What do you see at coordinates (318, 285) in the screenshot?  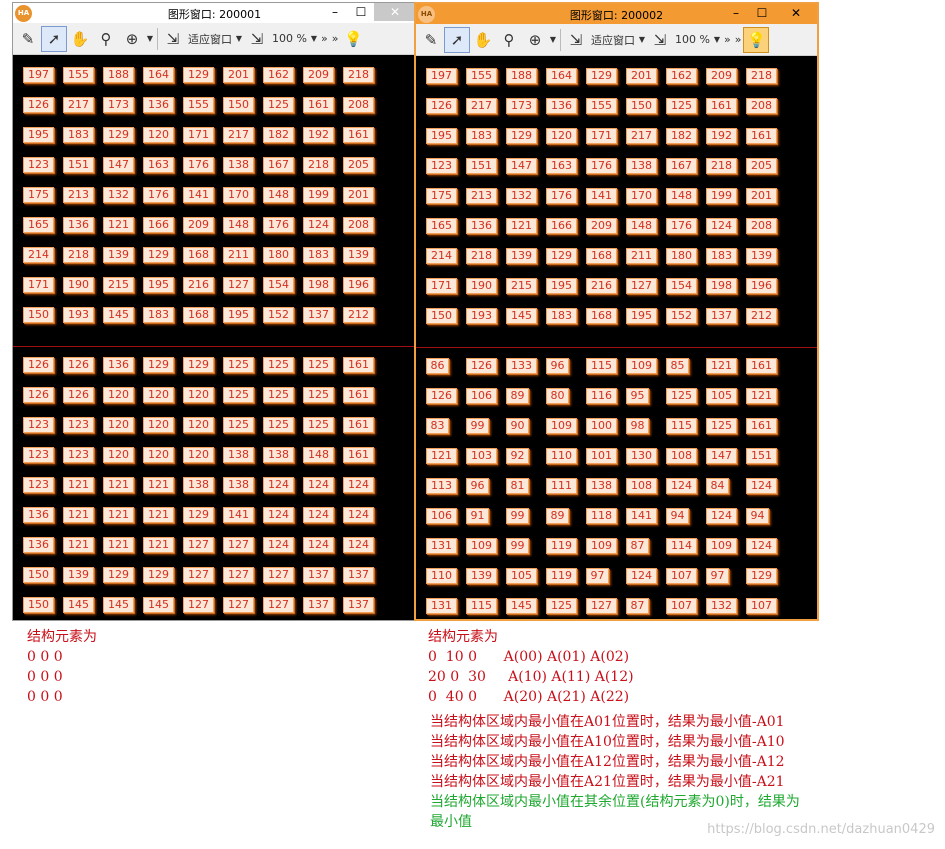 I see `pixel-value-label: 198` at bounding box center [318, 285].